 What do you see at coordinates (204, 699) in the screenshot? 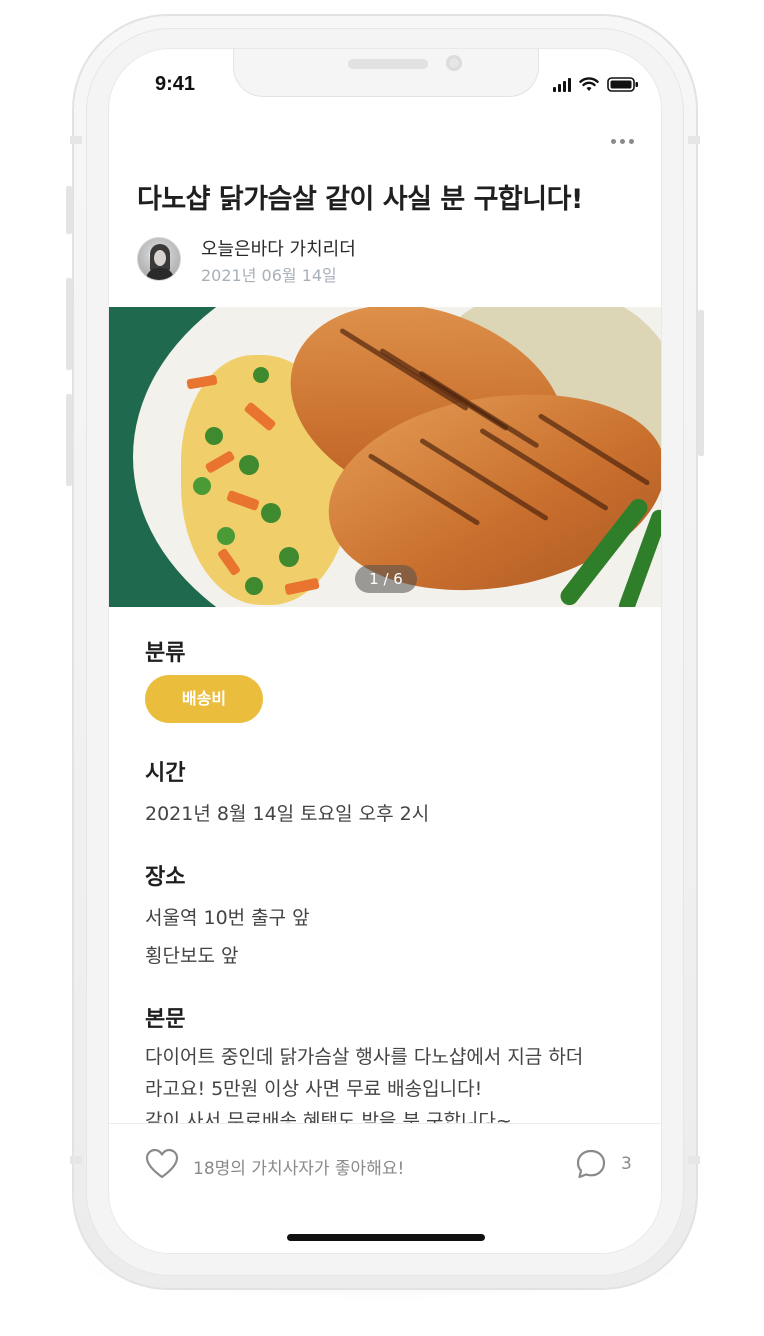
I see `category-chip: 배송비` at bounding box center [204, 699].